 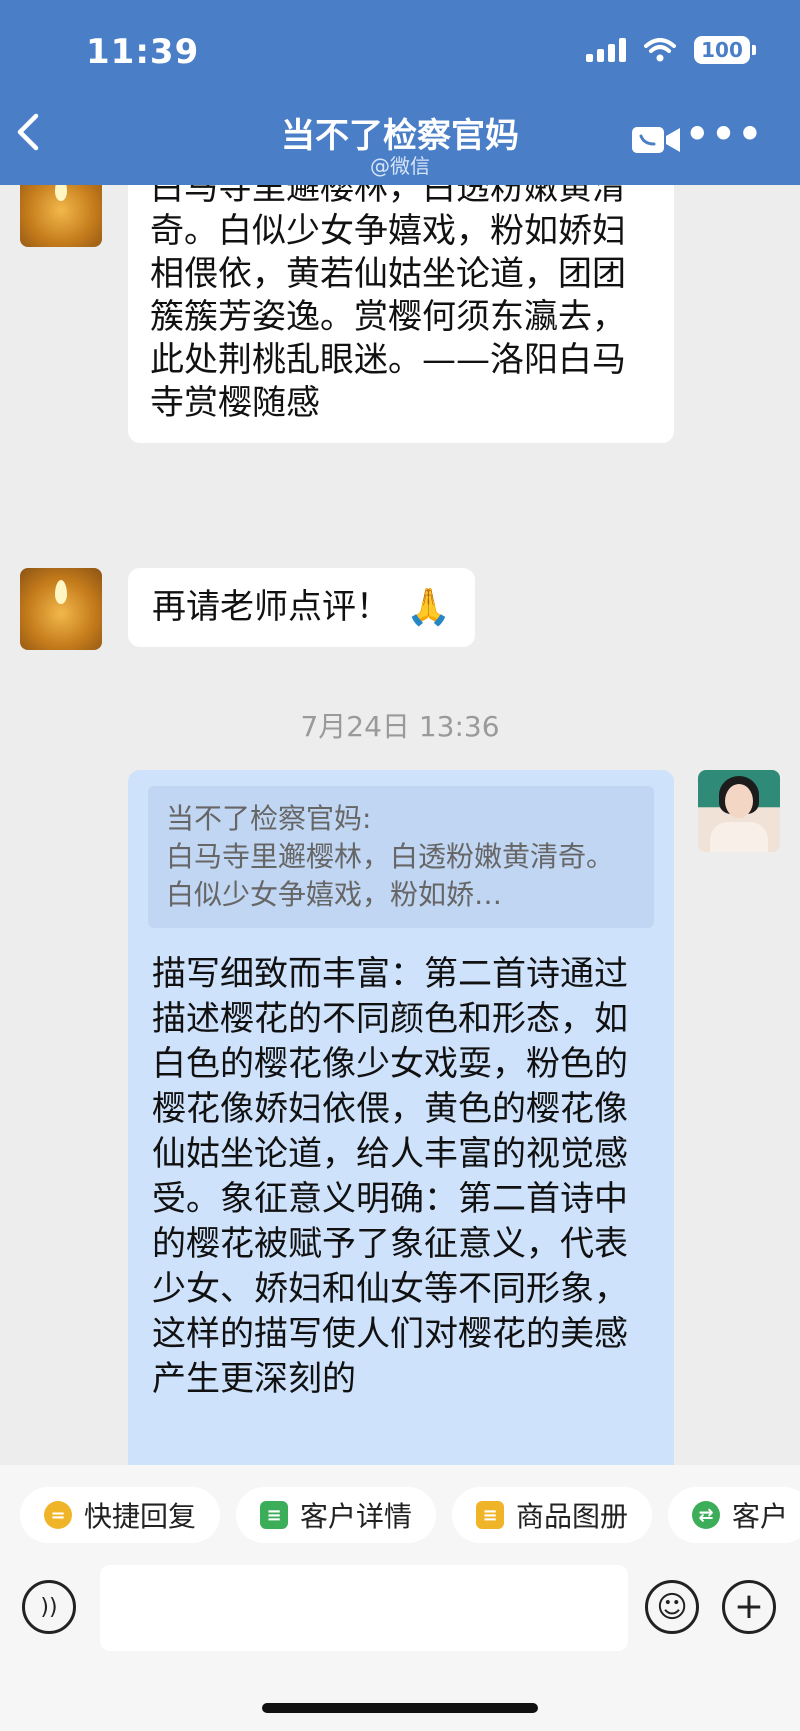 I want to click on product-catalog-button: ≡ 商品图册, so click(x=552, y=1515).